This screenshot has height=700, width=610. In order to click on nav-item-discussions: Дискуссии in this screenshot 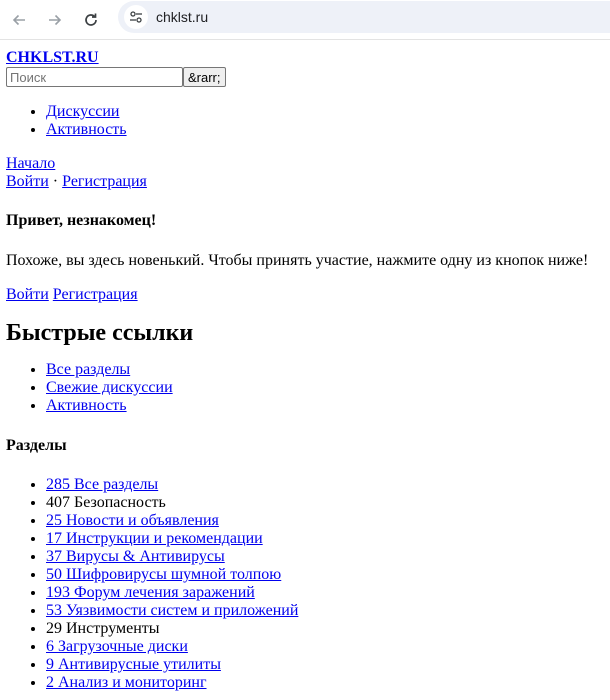, I will do `click(324, 112)`.